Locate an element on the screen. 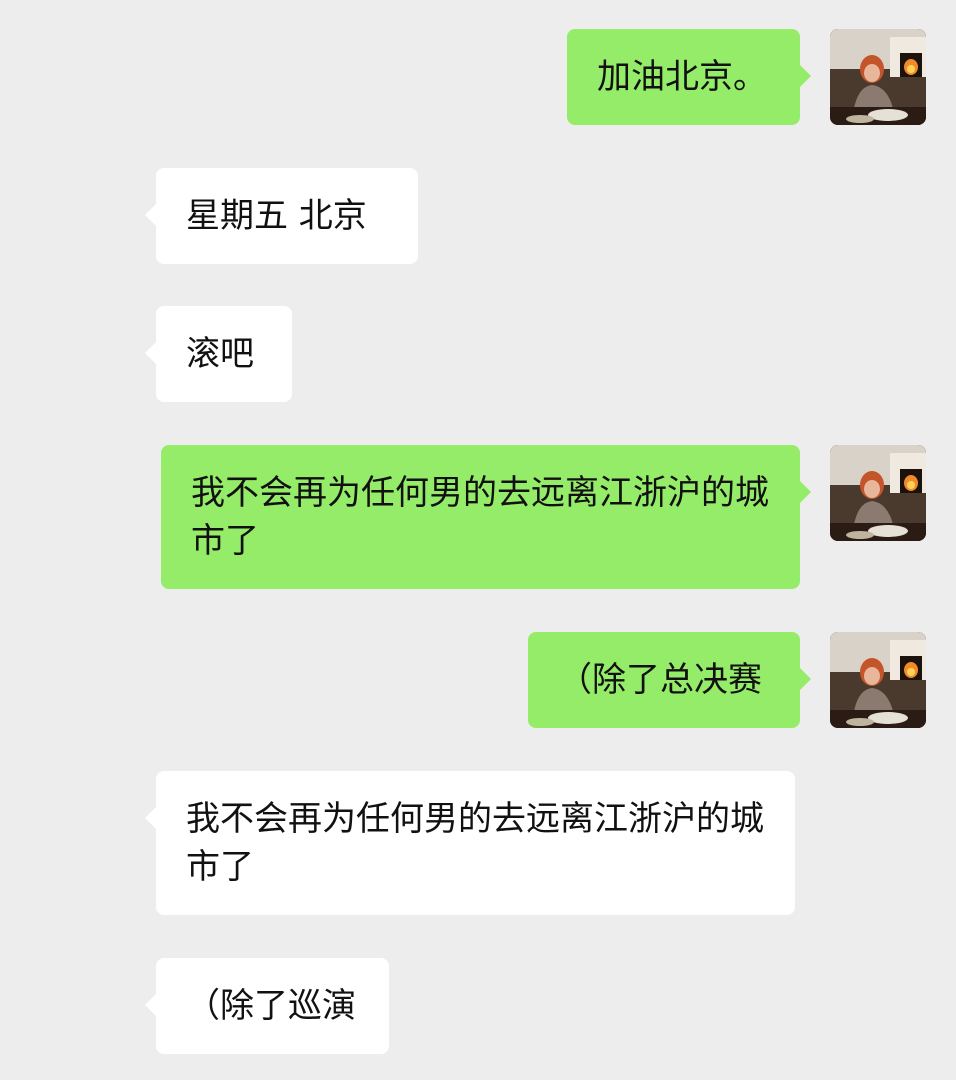  message-bubble-sent: 我不会再为任何男的去远离江浙沪的城市了 is located at coordinates (486, 517).